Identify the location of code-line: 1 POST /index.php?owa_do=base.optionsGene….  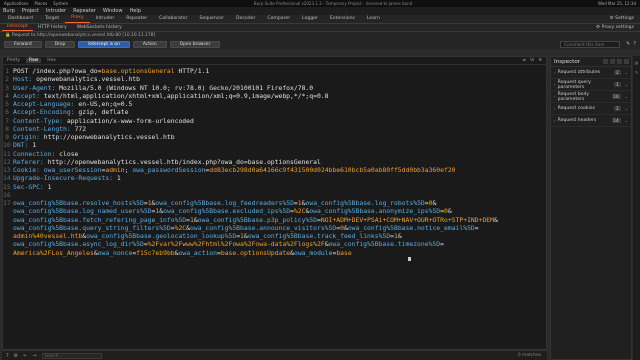
(274, 71).